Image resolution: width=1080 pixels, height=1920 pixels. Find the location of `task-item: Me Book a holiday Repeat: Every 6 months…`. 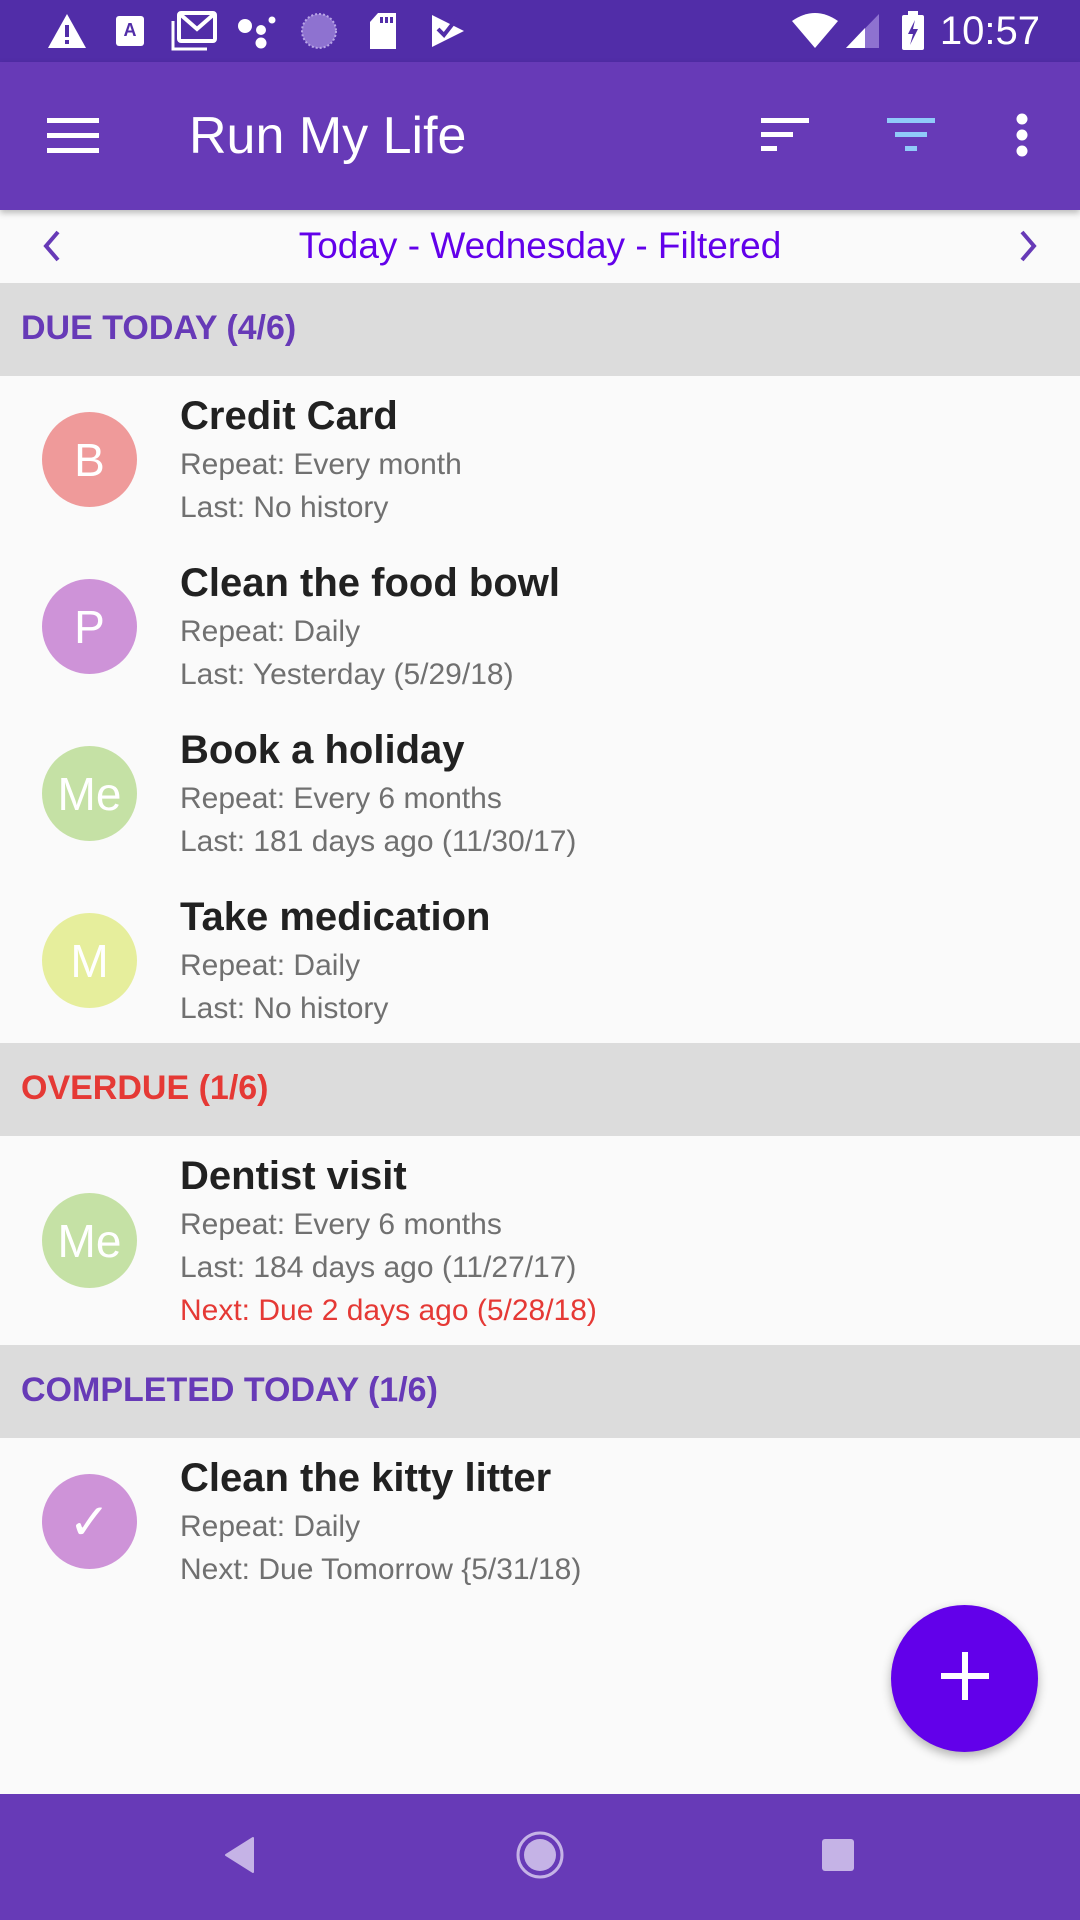

task-item: Me Book a holiday Repeat: Every 6 months… is located at coordinates (540, 793).